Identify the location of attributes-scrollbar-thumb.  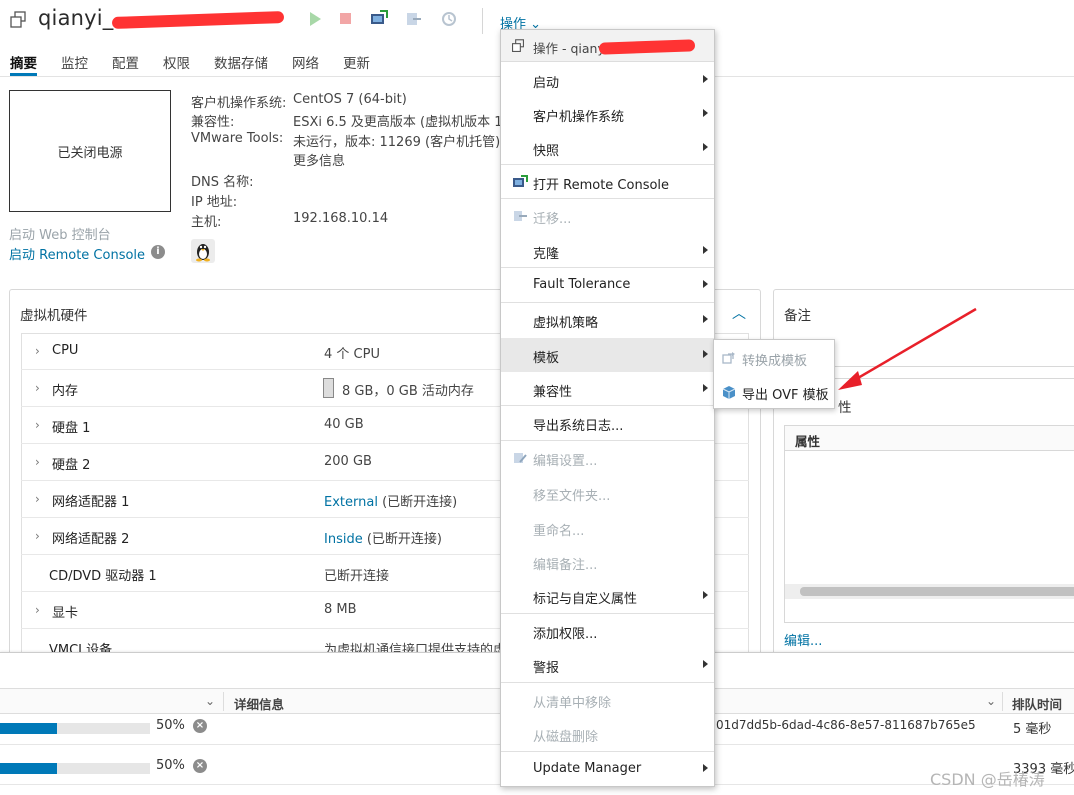
(937, 591).